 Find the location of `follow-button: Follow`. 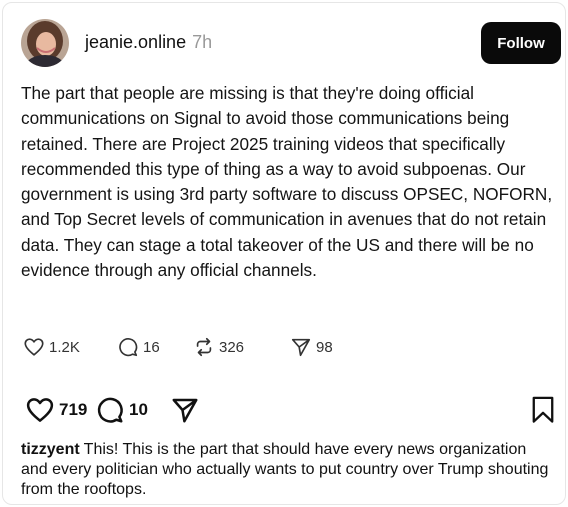

follow-button: Follow is located at coordinates (521, 43).